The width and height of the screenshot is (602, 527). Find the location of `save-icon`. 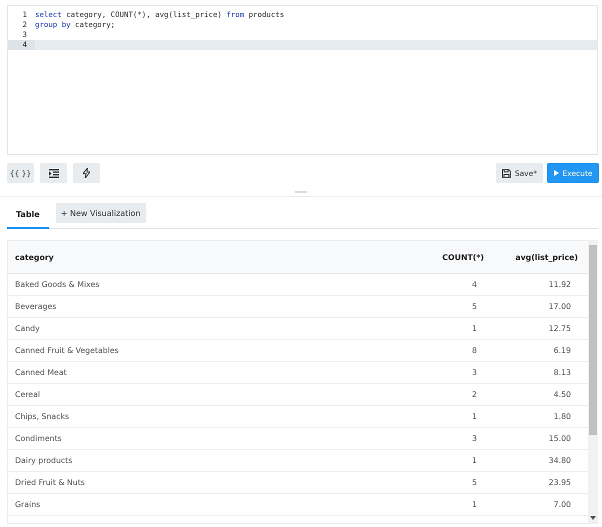

save-icon is located at coordinates (506, 173).